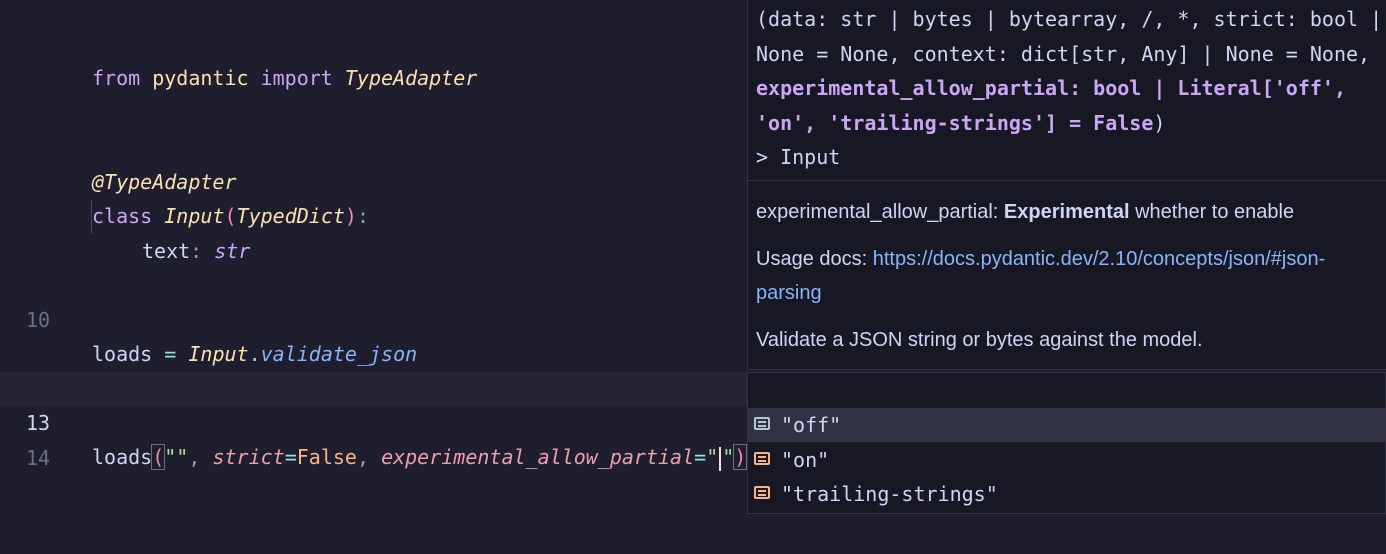  Describe the element at coordinates (158, 457) in the screenshot. I see `paren-open: (` at that location.